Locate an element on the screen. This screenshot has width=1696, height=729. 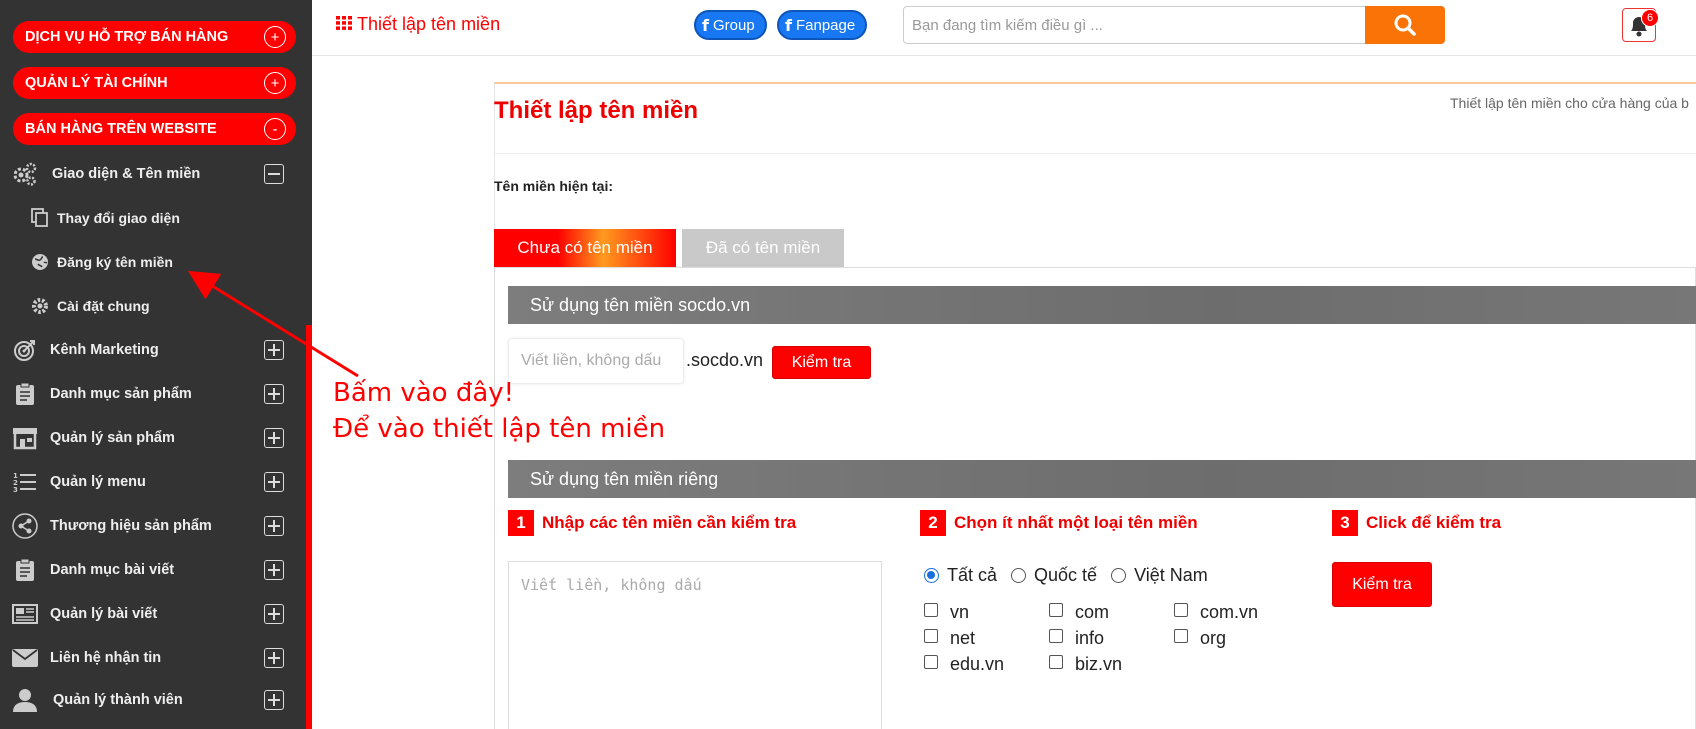
annotation-arrow is located at coordinates (273, 324).